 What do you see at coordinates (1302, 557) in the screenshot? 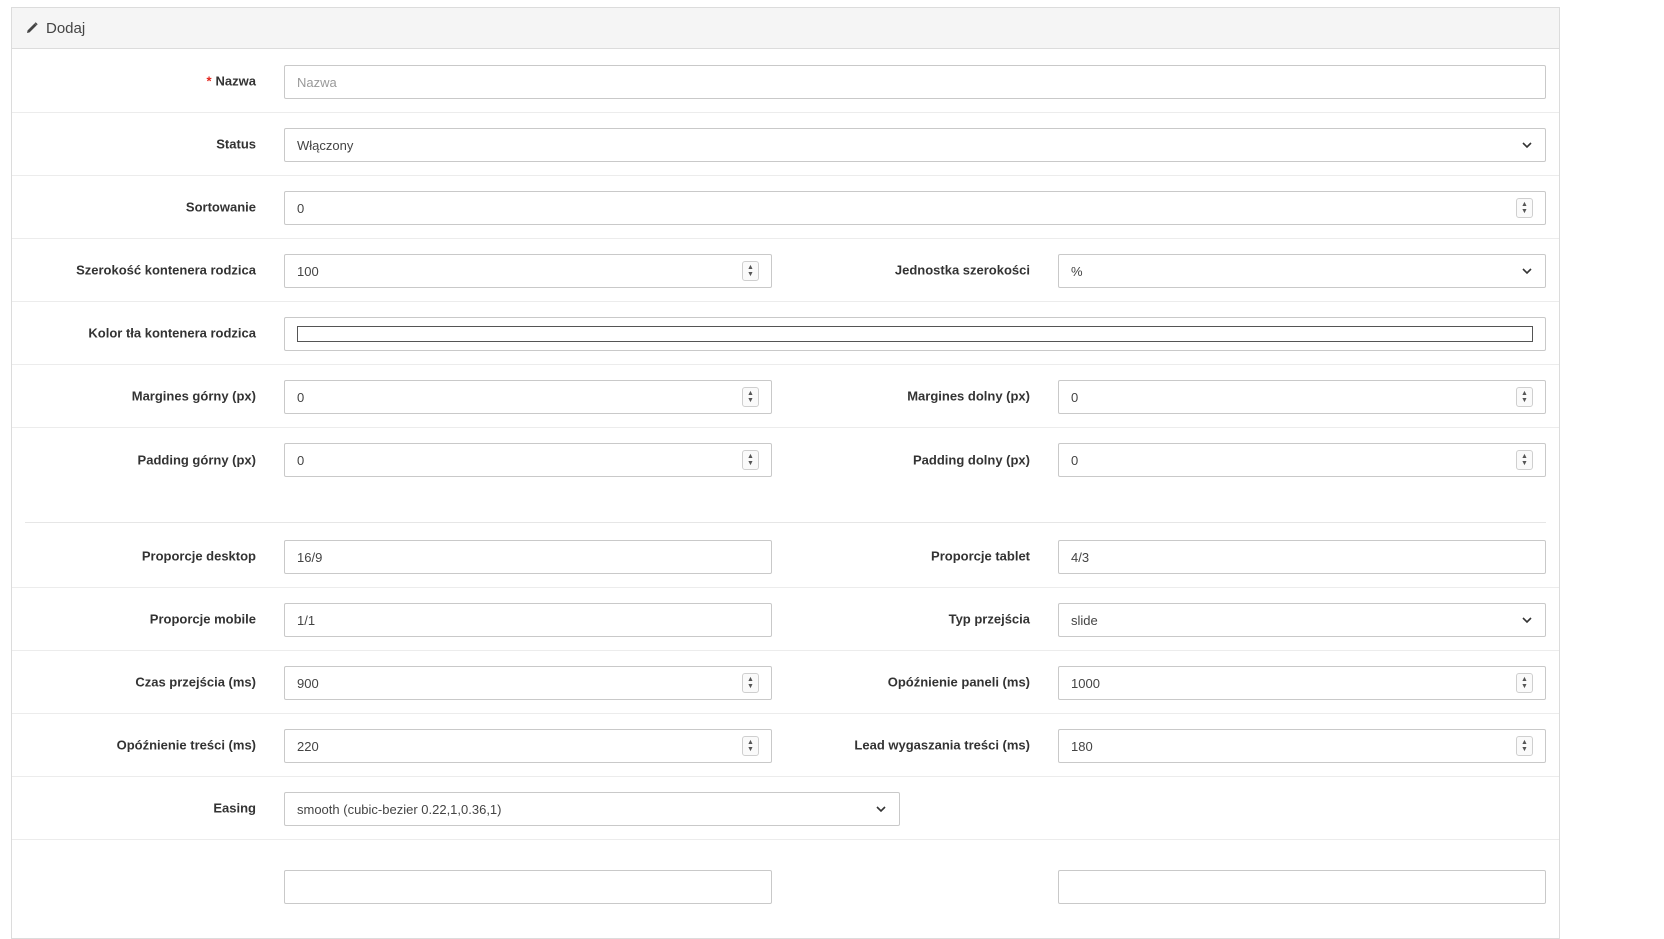
I see `prop-tablet-input: 4/3` at bounding box center [1302, 557].